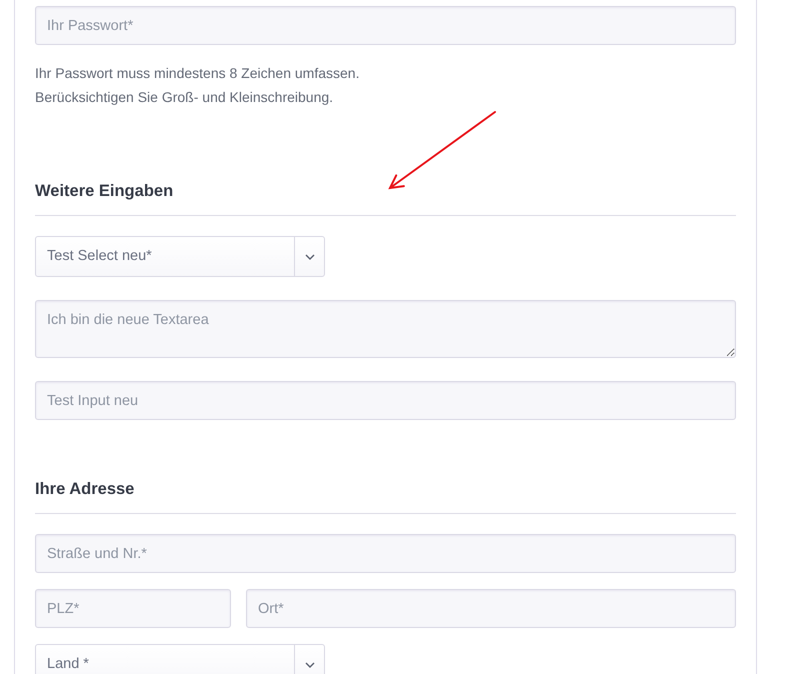  Describe the element at coordinates (385, 25) in the screenshot. I see `password-field: Ihr Passwort*` at that location.